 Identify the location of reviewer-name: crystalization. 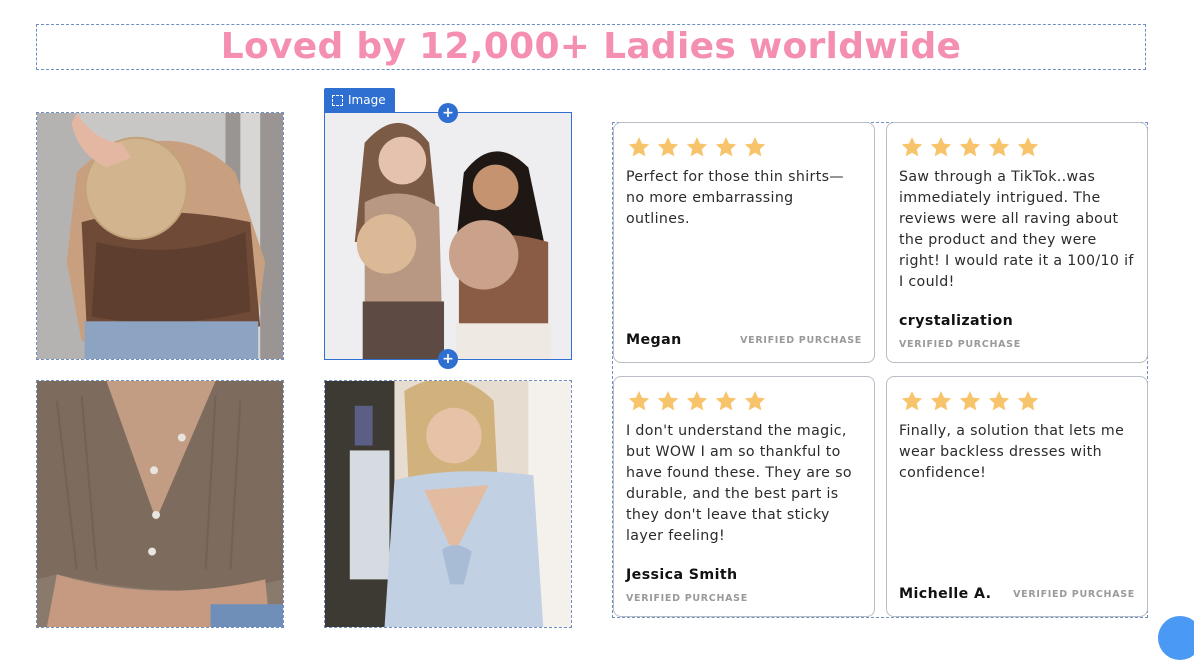
(956, 321).